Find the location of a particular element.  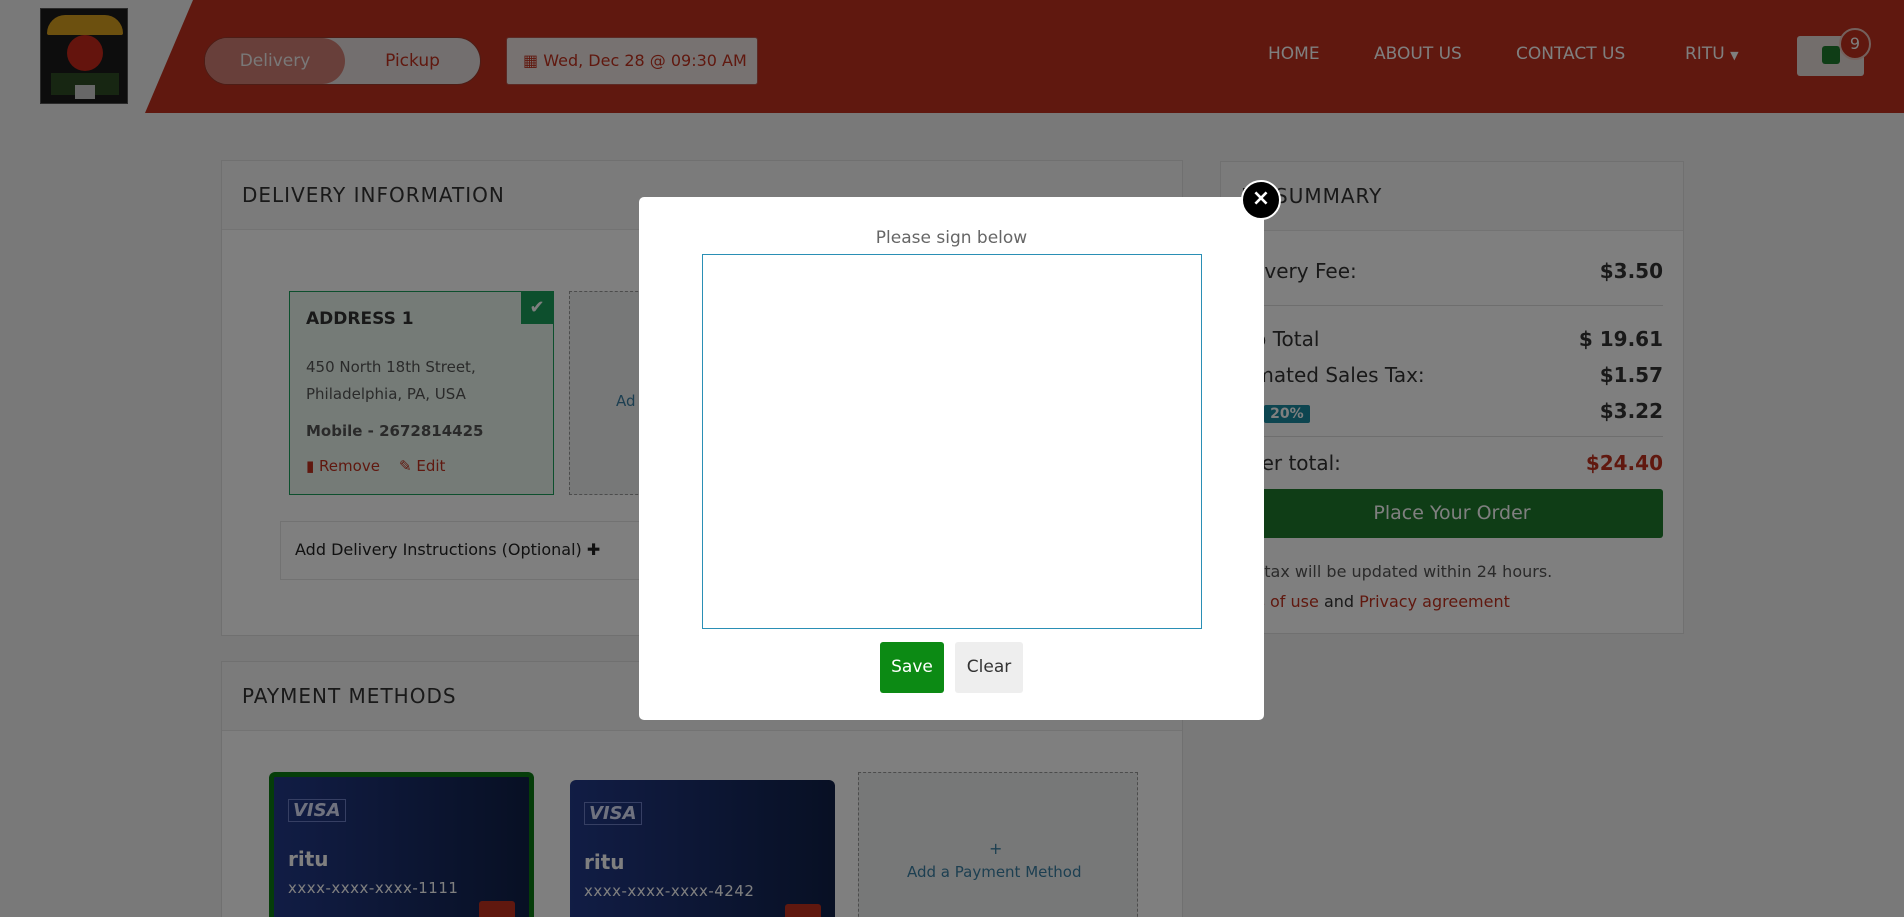

close-icon: × is located at coordinates (1261, 200).